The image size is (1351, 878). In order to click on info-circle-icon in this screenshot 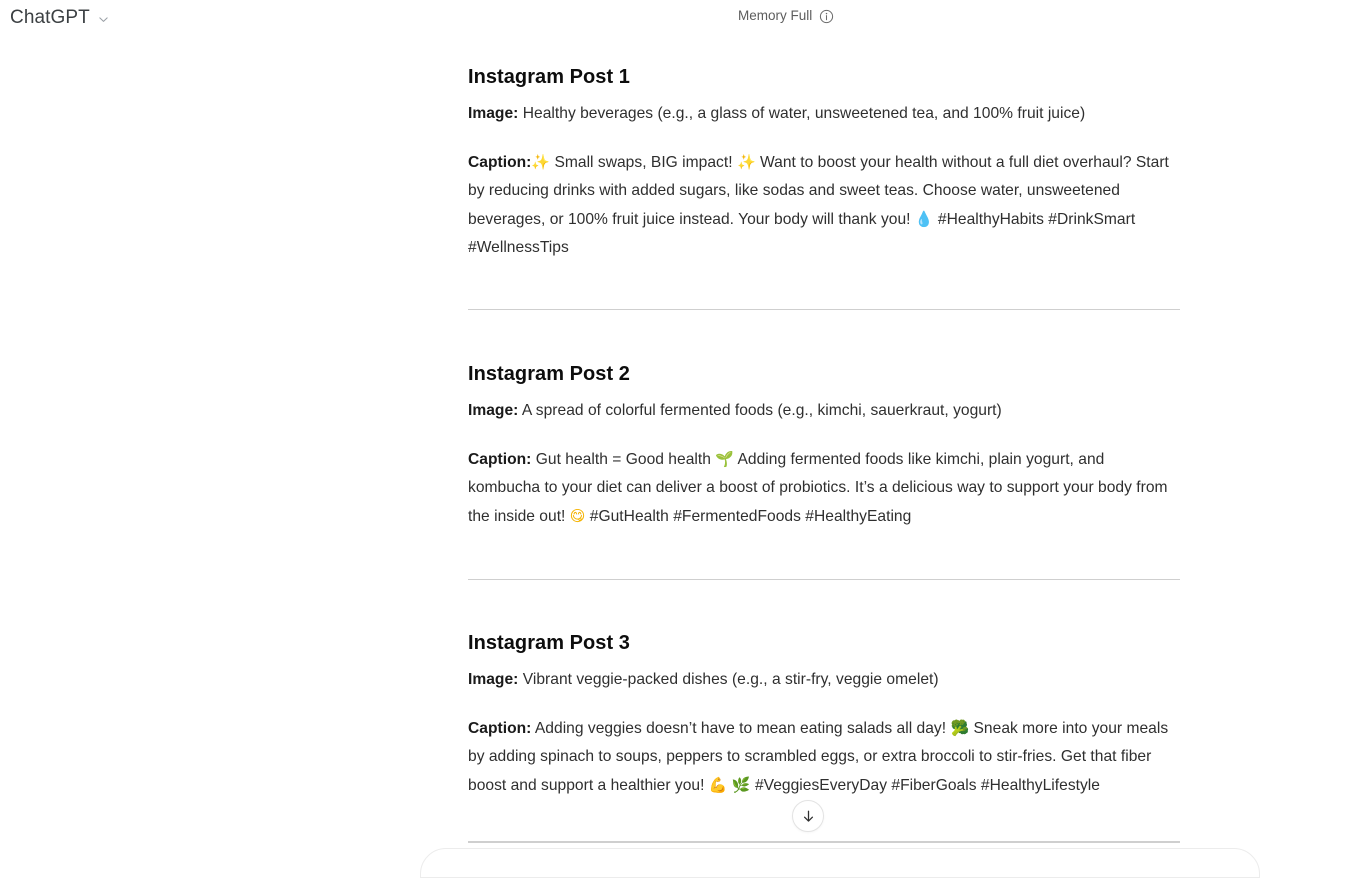, I will do `click(826, 16)`.